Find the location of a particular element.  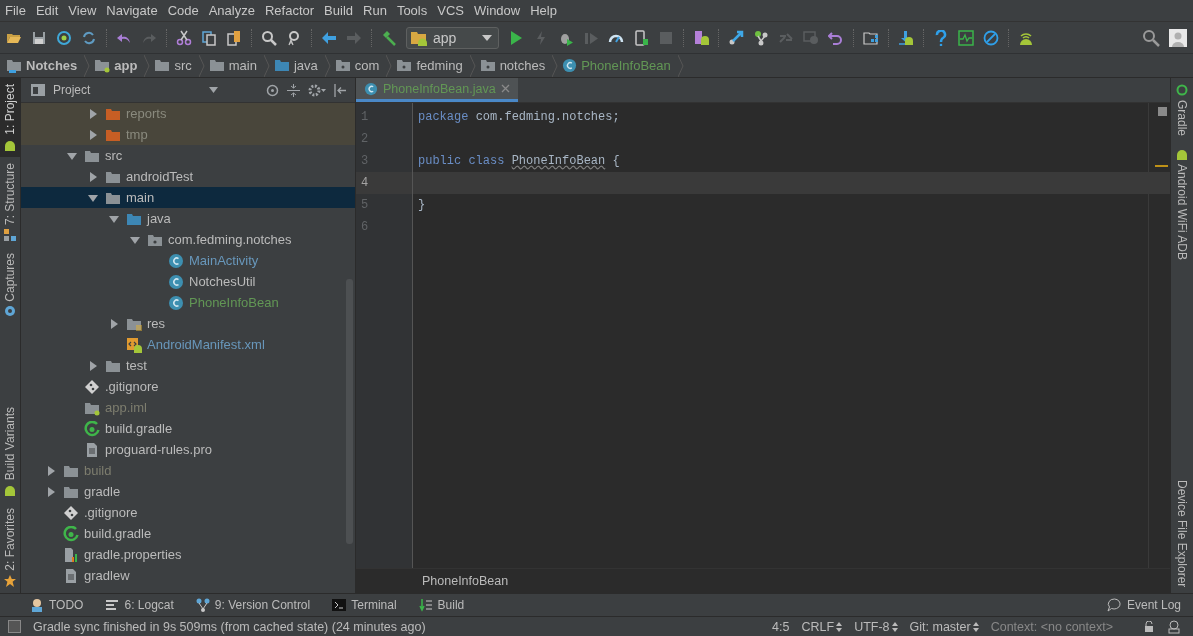

menu-item: Analyze is located at coordinates (231, 10).